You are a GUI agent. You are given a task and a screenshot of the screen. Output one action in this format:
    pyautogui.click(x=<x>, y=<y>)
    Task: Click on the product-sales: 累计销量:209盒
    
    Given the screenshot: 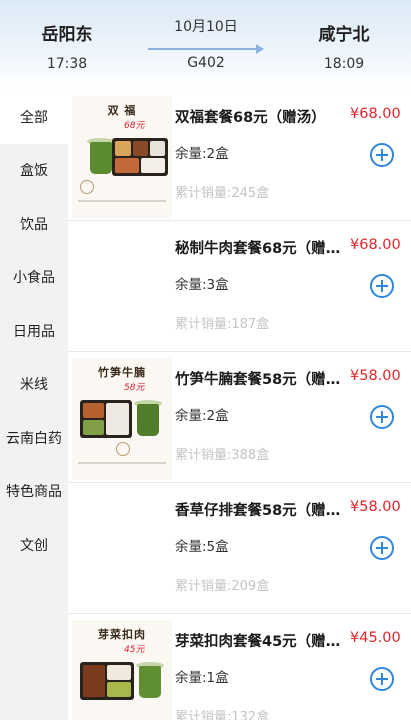 What is the action you would take?
    pyautogui.click(x=222, y=586)
    